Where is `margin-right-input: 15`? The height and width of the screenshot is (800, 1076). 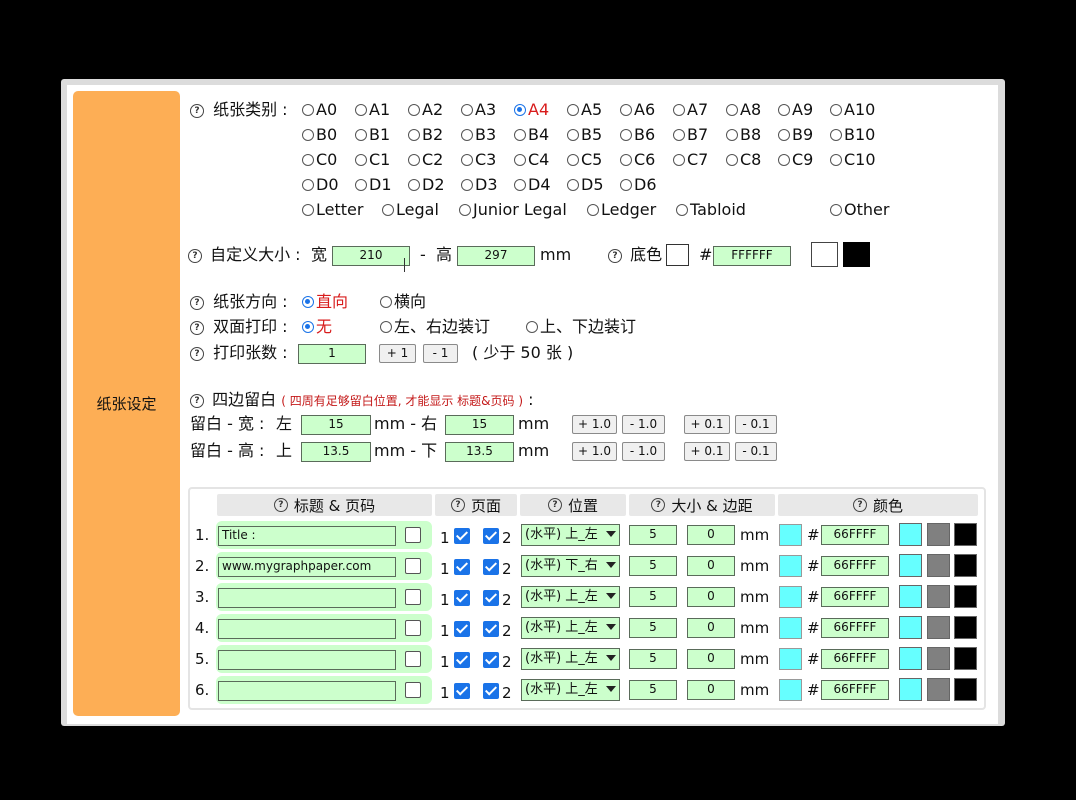
margin-right-input: 15 is located at coordinates (479, 425).